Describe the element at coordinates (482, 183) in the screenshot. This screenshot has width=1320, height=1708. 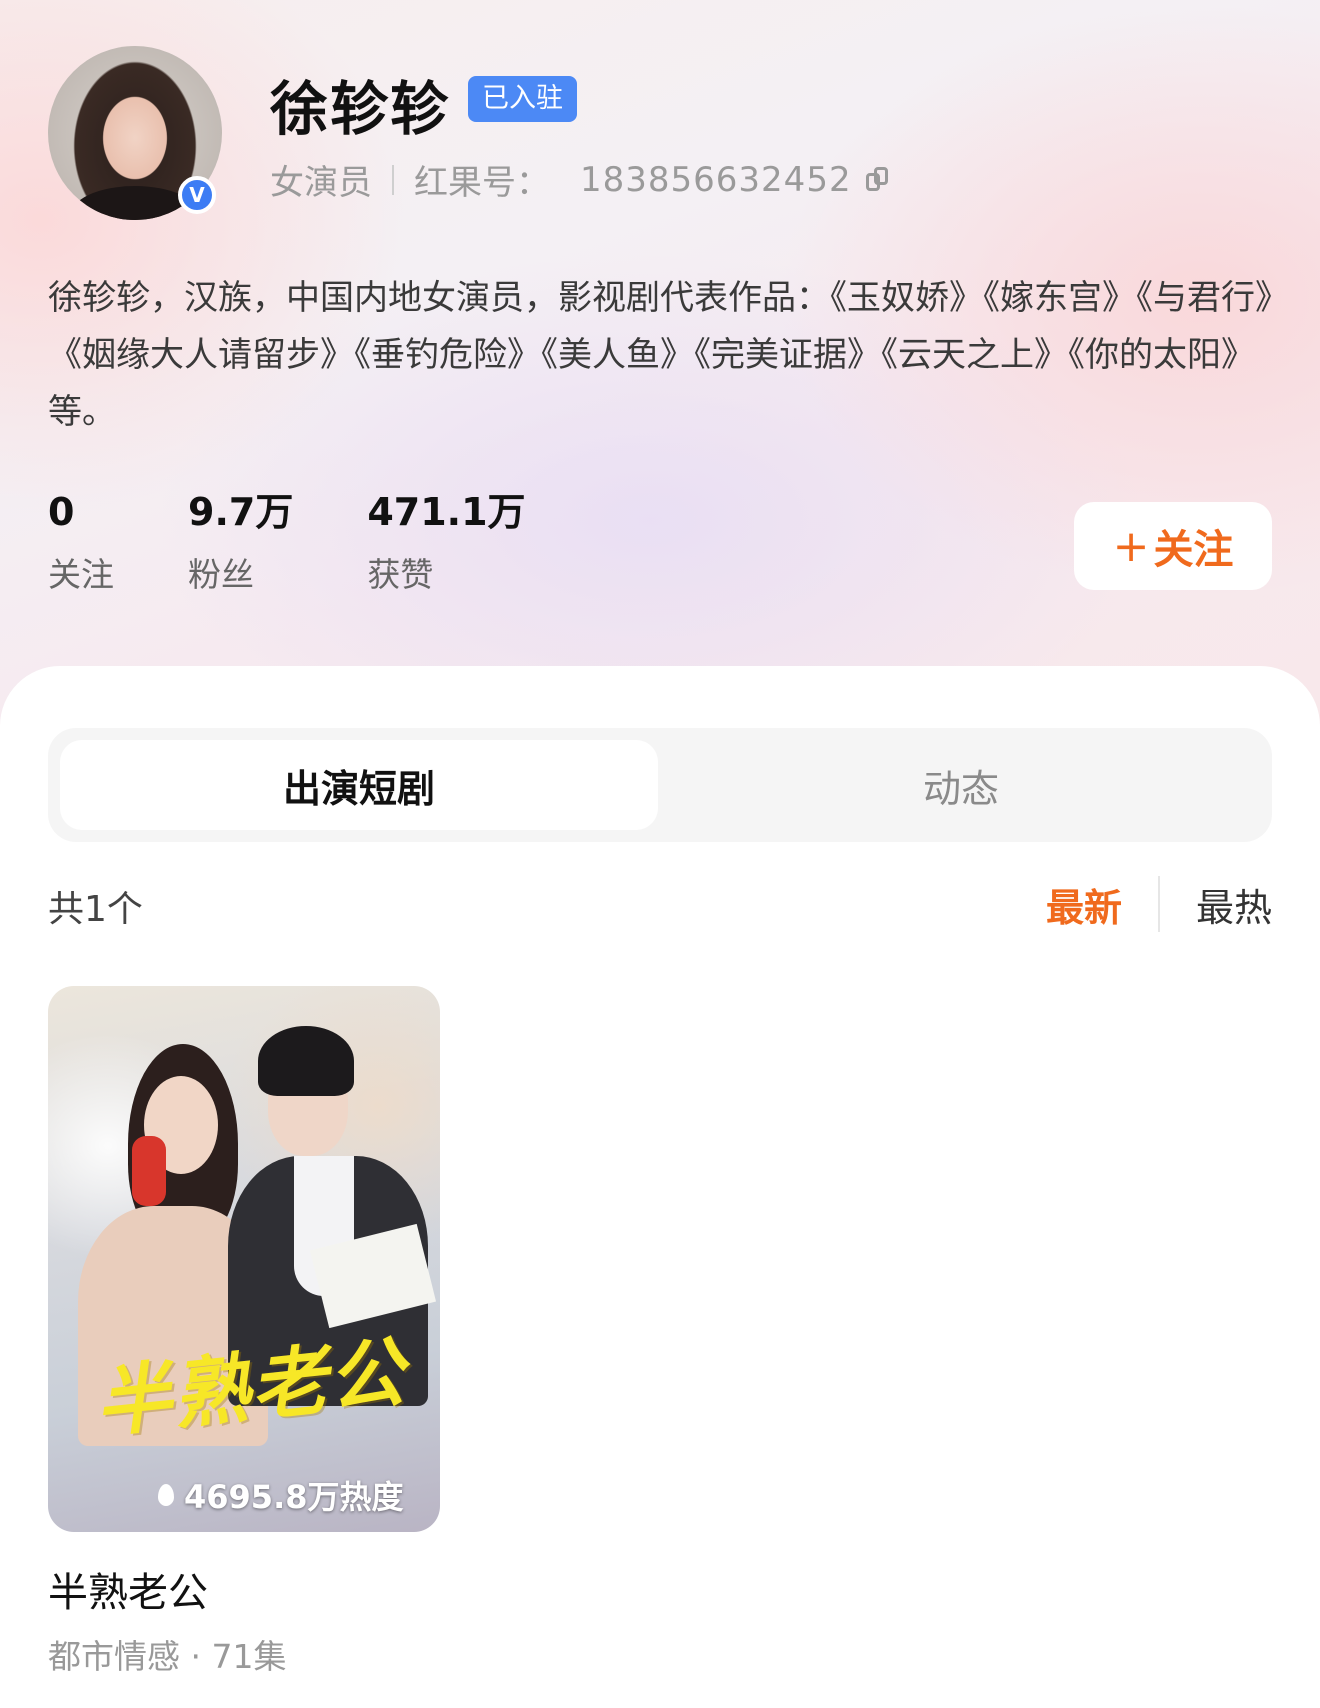
I see `profile-id-label: 红果号：` at that location.